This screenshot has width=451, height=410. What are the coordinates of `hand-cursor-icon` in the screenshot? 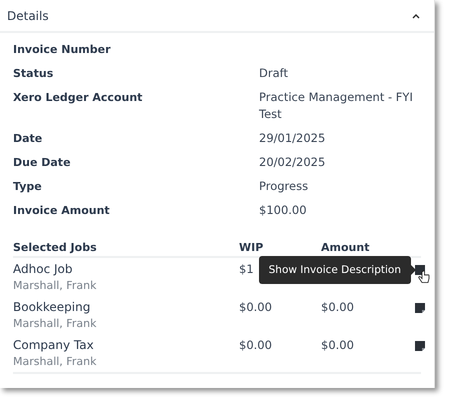 It's located at (424, 277).